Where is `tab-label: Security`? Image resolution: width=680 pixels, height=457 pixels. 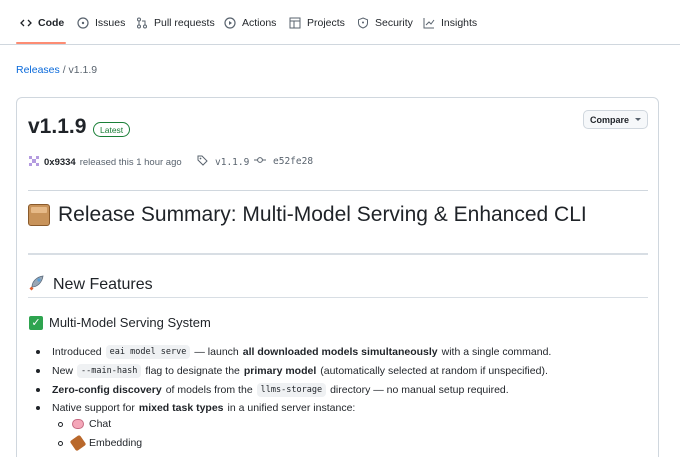
tab-label: Security is located at coordinates (394, 23).